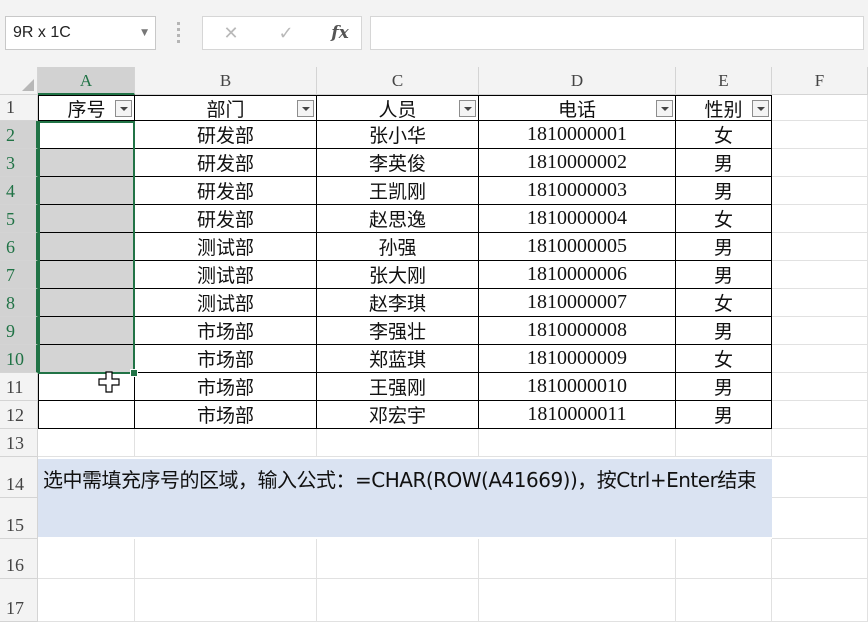  Describe the element at coordinates (19, 191) in the screenshot. I see `row-header-4: 4` at that location.